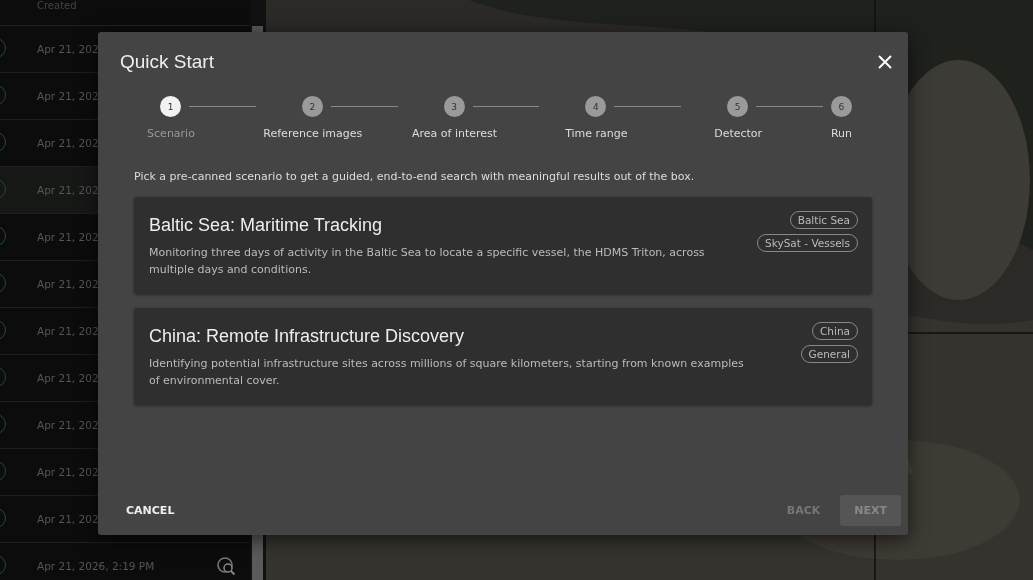  I want to click on card-description: Identifying potential infrastructure sites across millions of square kilometers, starting from known examples of environmental cover., so click(447, 372).